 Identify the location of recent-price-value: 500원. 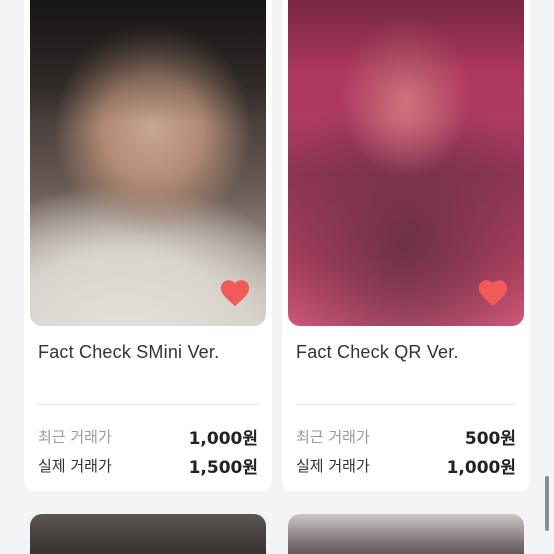
(490, 439).